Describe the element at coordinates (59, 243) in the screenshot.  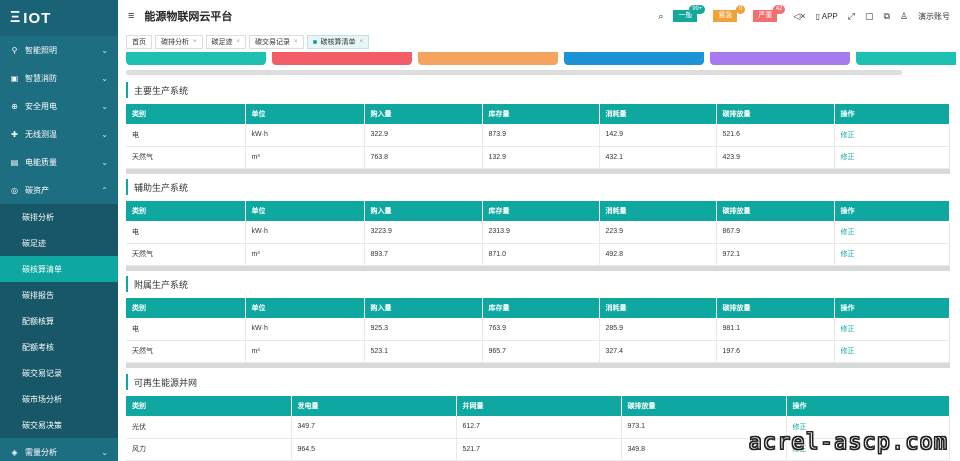
I see `sub-item-carbon-footprint: 碳足迹` at that location.